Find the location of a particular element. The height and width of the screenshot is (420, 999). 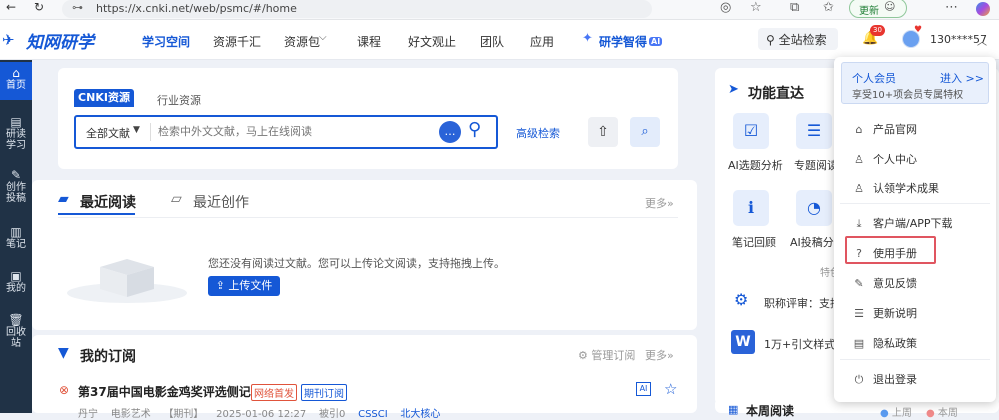

func-ai-topic: AI选题分析 is located at coordinates (755, 165).